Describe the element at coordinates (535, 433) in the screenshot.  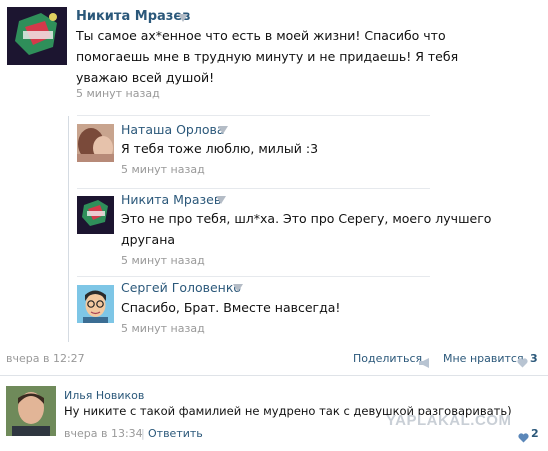
I see `comment-like-count: 2` at that location.